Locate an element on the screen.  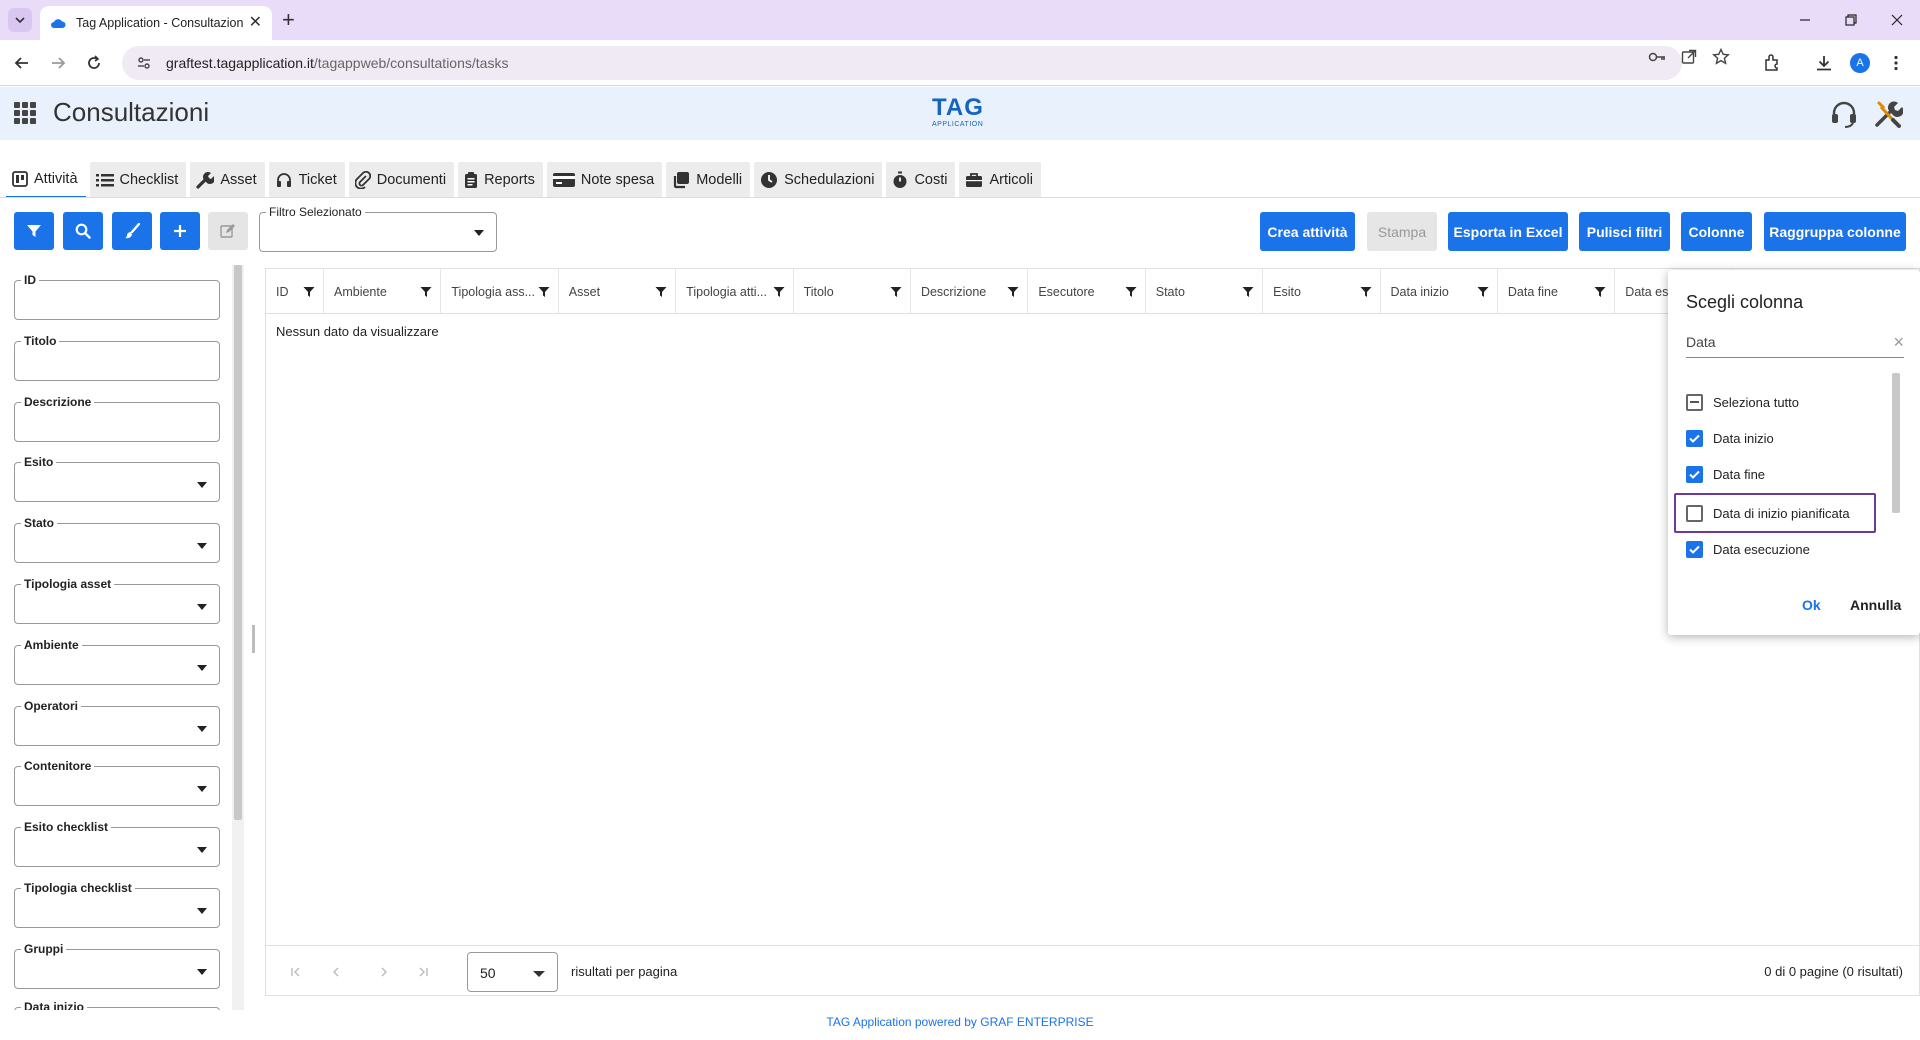
back-button is located at coordinates (22, 63).